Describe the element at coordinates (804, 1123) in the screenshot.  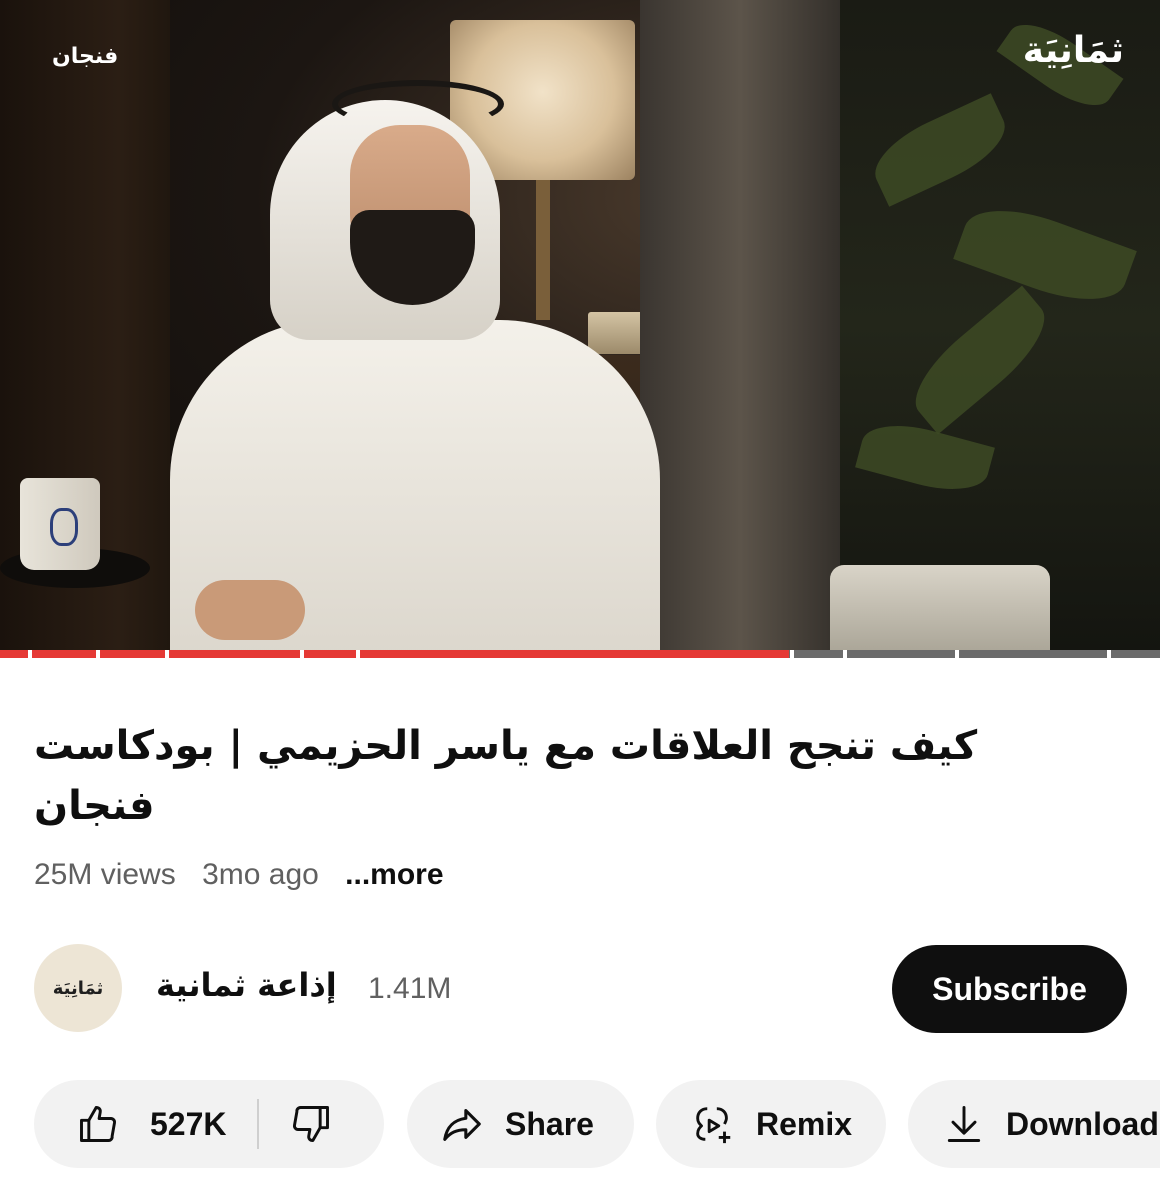
I see `remix-label: Remix` at that location.